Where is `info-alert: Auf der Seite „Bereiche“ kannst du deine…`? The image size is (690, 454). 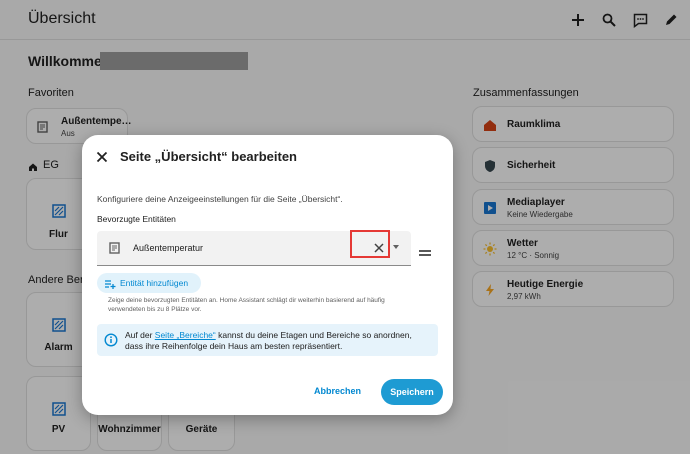
info-alert: Auf der Seite „Bereiche“ kannst du deine… is located at coordinates (267, 340).